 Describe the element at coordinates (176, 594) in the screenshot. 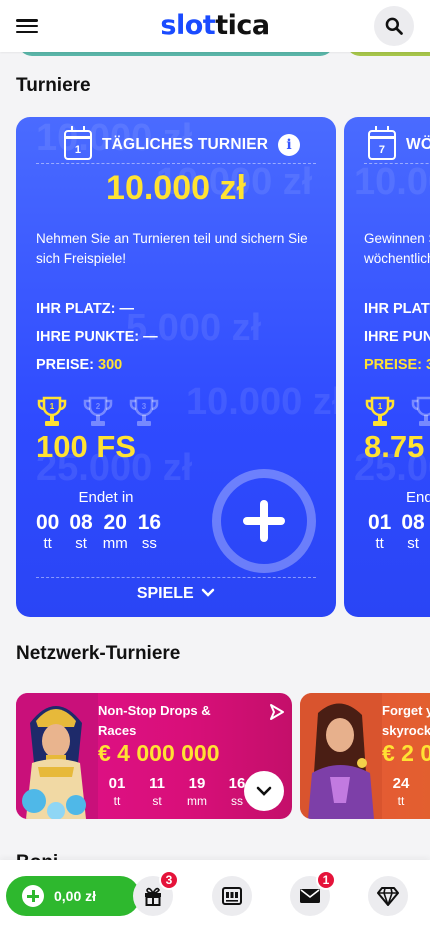

I see `games-toggle: SPIELE` at that location.